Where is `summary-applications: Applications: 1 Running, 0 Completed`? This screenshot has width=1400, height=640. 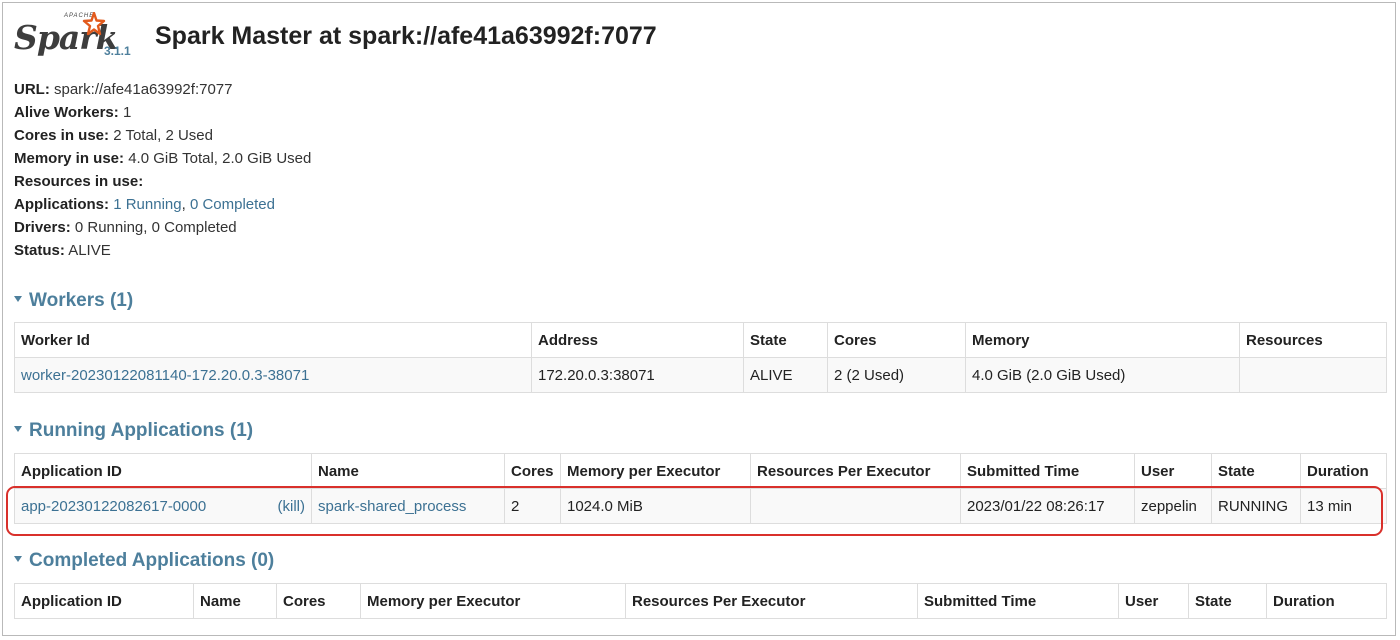
summary-applications: Applications: 1 Running, 0 Completed is located at coordinates (144, 204).